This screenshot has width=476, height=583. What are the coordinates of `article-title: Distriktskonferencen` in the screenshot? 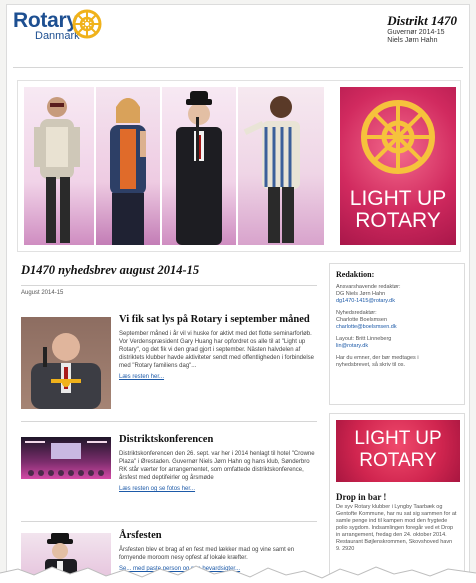 It's located at (219, 439).